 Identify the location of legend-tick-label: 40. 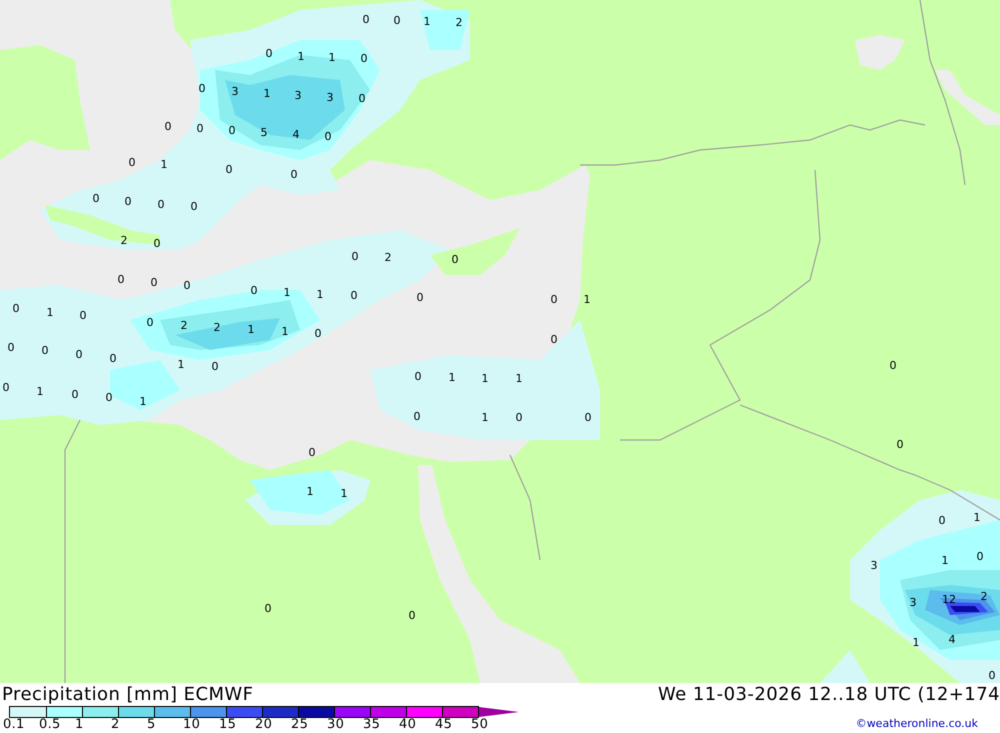
(408, 725).